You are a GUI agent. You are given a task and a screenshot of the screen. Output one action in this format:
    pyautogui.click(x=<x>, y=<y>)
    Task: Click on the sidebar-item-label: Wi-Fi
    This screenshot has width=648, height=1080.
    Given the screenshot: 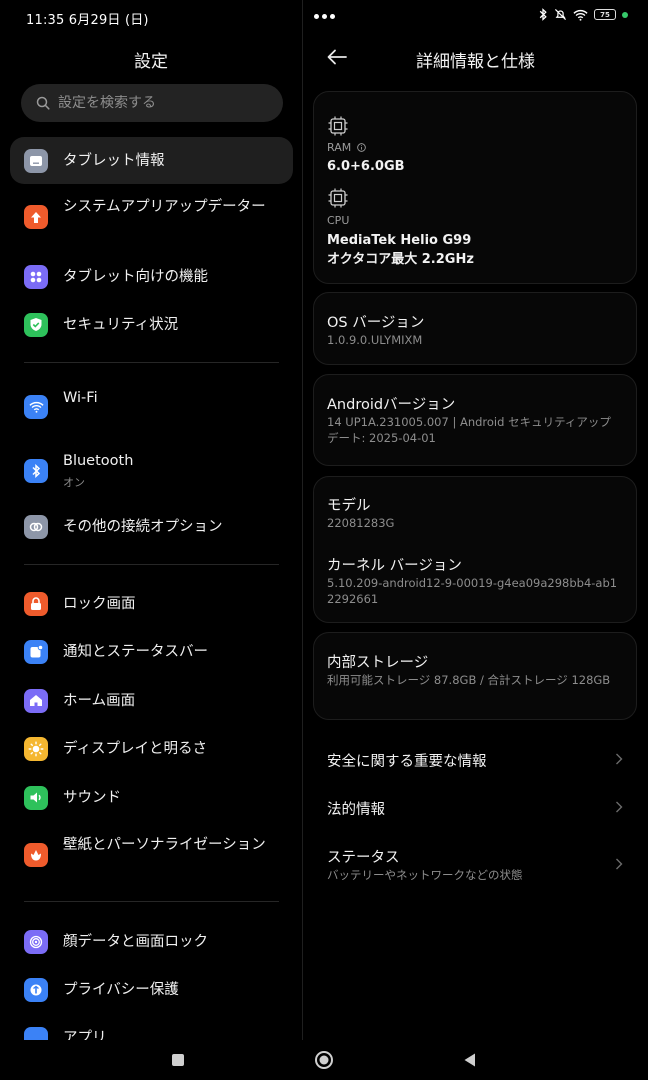 What is the action you would take?
    pyautogui.click(x=80, y=398)
    